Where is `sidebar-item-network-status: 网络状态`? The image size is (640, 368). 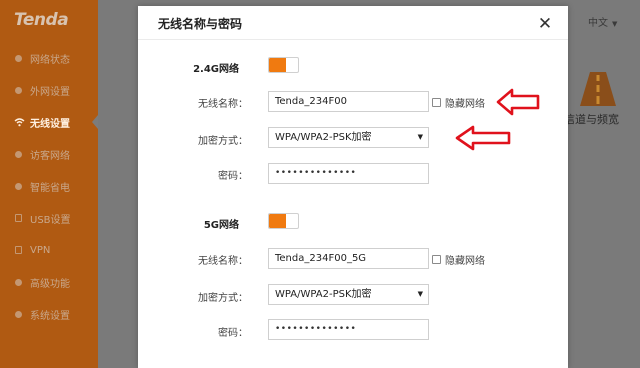 sidebar-item-network-status: 网络状态 is located at coordinates (49, 58).